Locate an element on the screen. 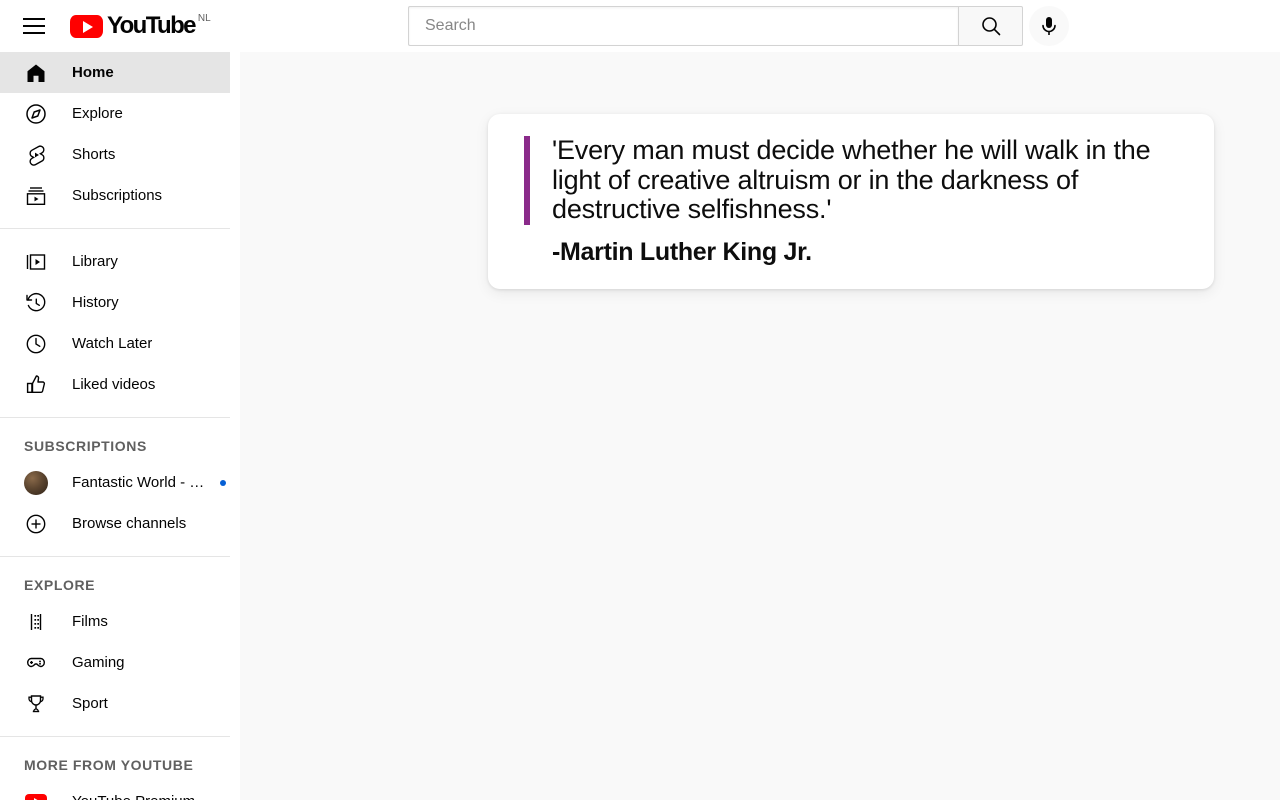 This screenshot has height=800, width=1280. sidebar-item-label: Watch Later is located at coordinates (112, 343).